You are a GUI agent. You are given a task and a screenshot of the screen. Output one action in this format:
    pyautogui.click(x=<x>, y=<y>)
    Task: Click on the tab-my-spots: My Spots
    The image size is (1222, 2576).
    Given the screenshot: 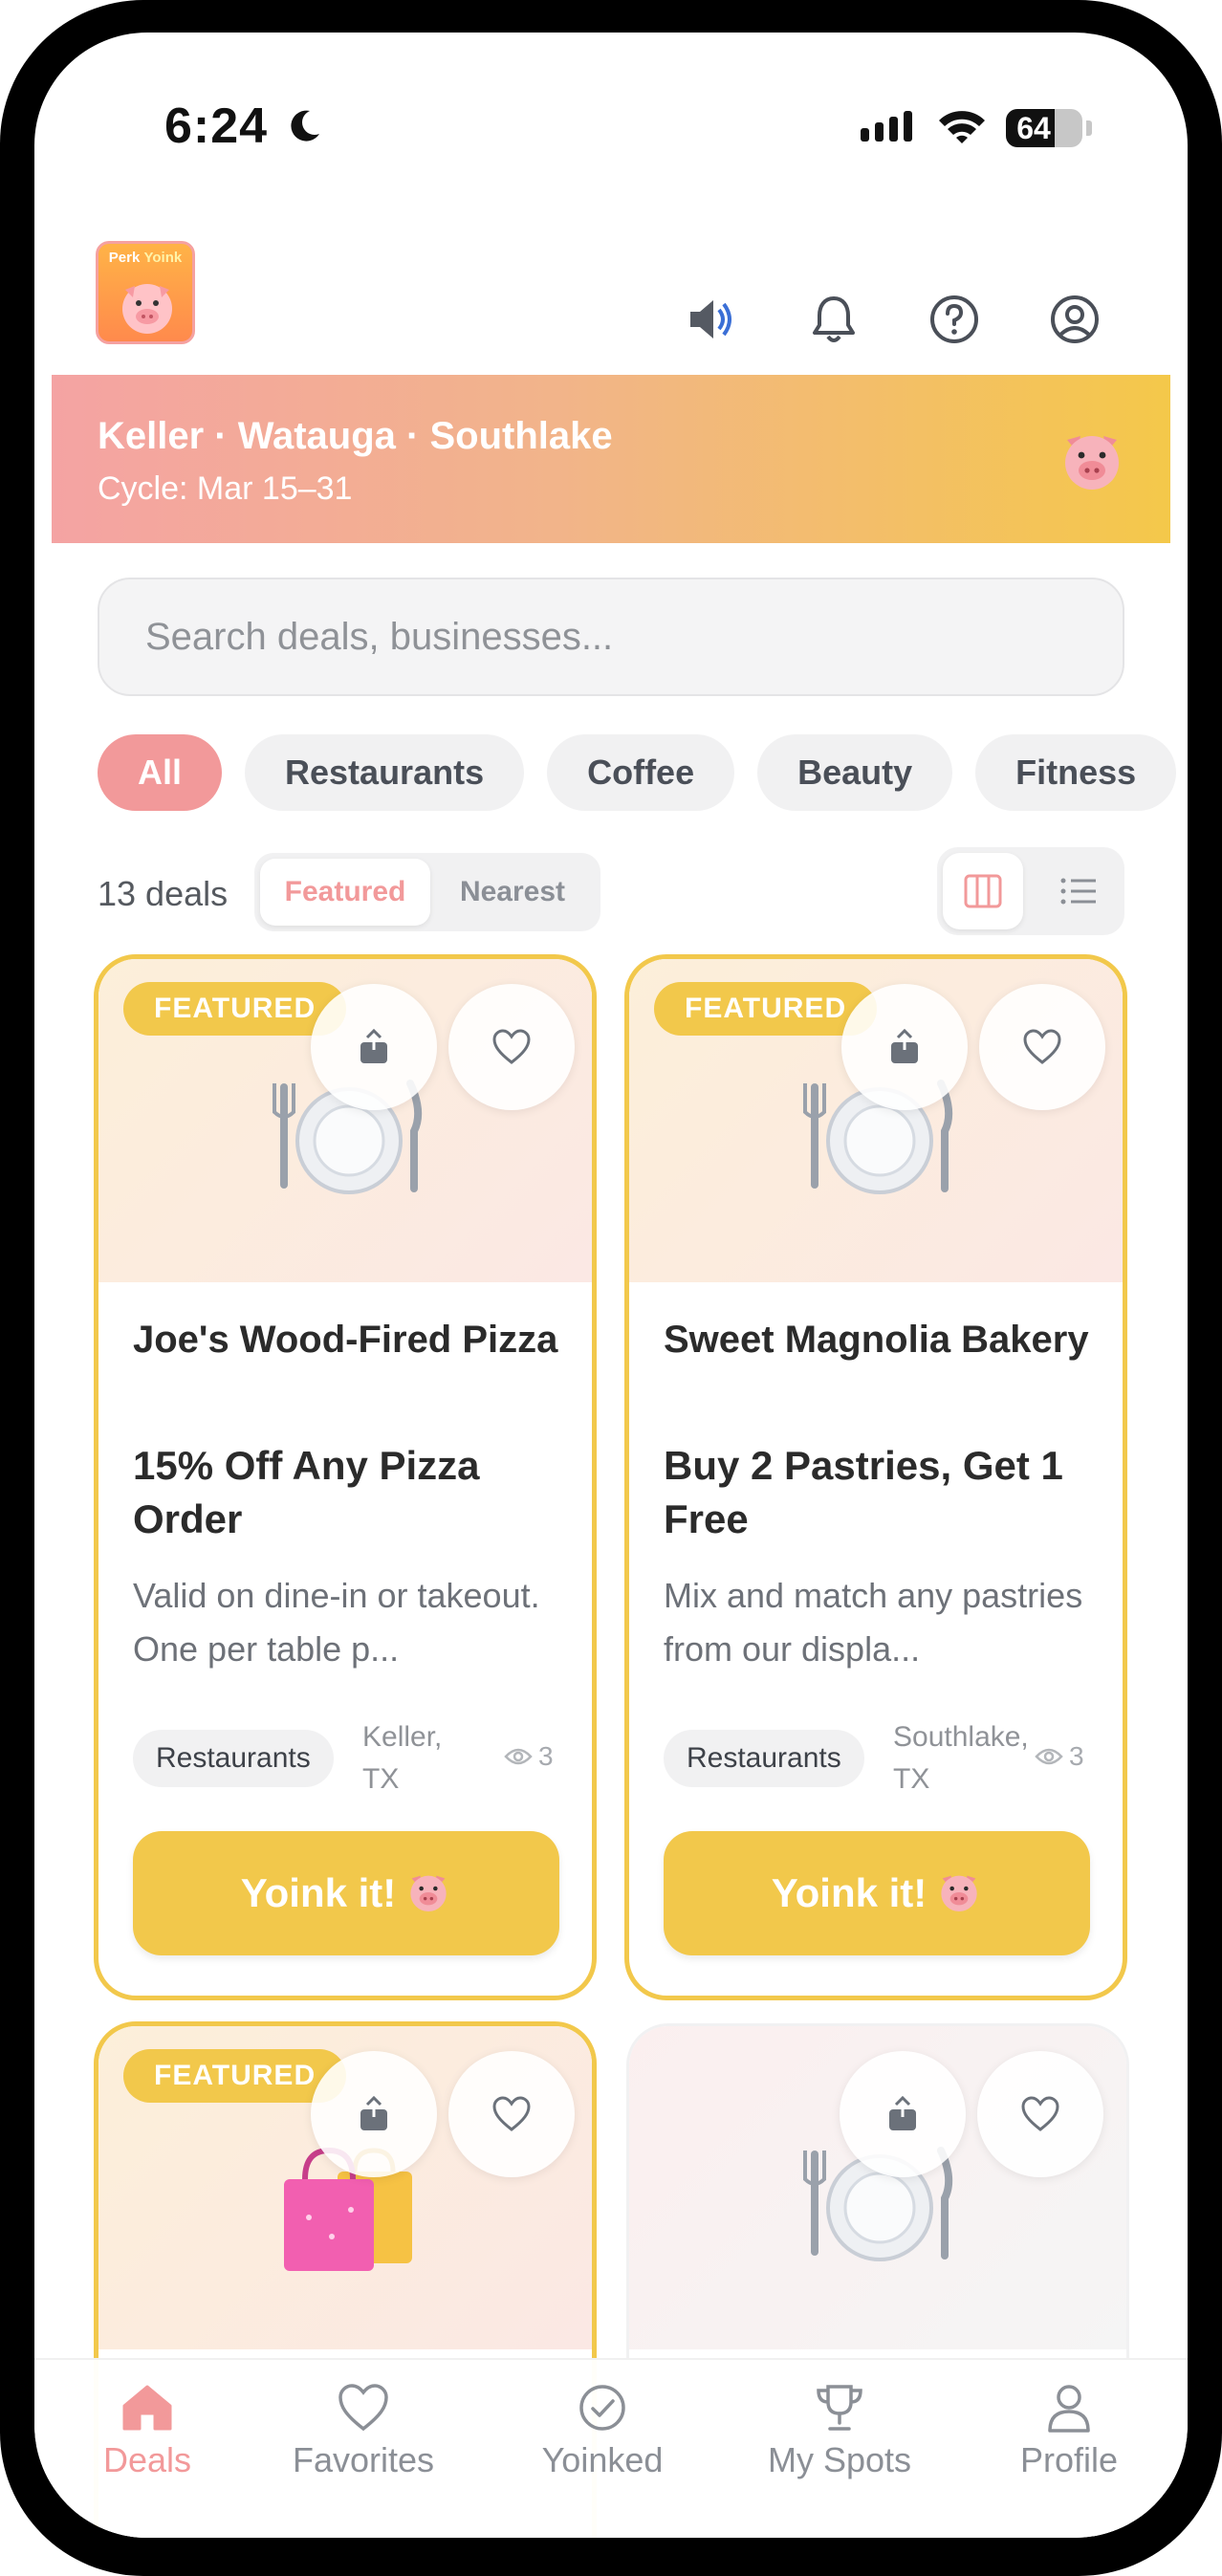 What is the action you would take?
    pyautogui.click(x=840, y=2431)
    